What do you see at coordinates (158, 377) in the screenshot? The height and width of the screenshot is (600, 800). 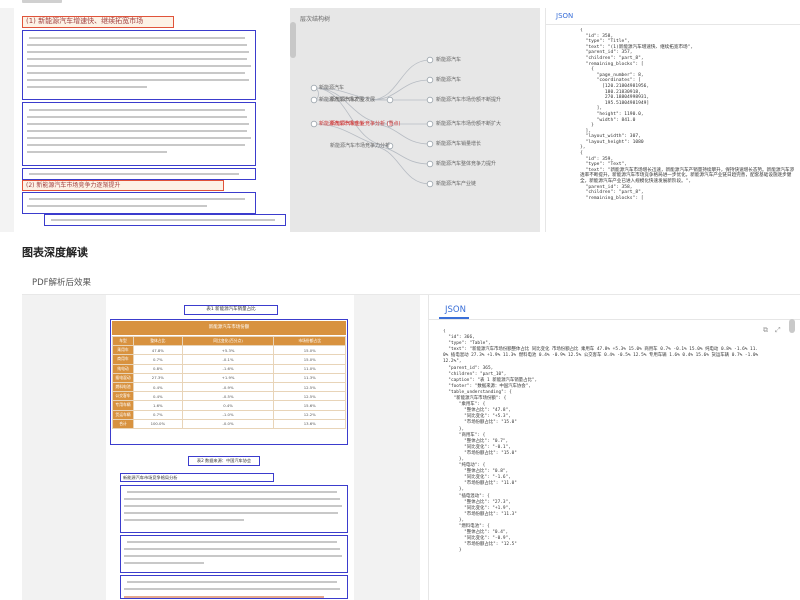 I see `table-cell: 27.3%` at bounding box center [158, 377].